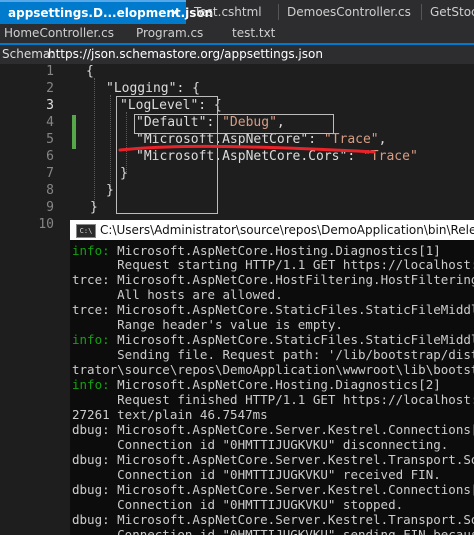 This screenshot has width=474, height=535. I want to click on code-line-3: "LogLevel": {, so click(171, 105).